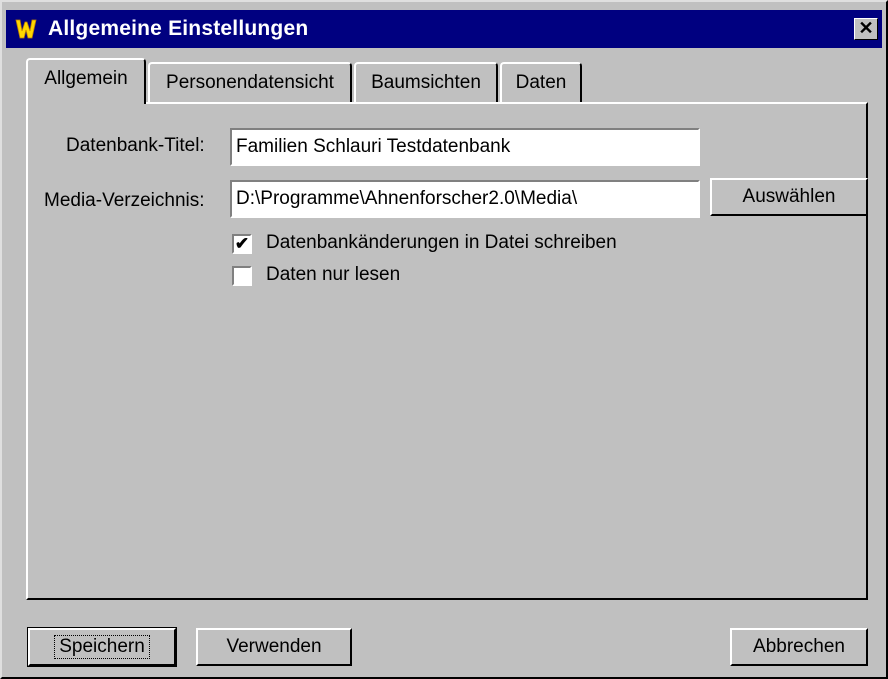 This screenshot has width=888, height=679. Describe the element at coordinates (465, 199) in the screenshot. I see `media-dir-field: D:\Programme\Ahnenforscher2.0\Media\` at that location.